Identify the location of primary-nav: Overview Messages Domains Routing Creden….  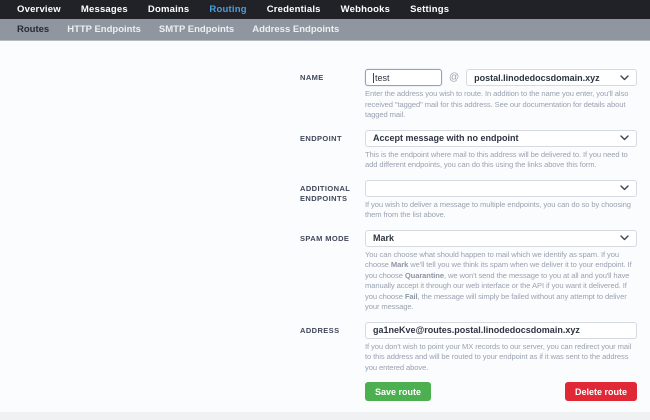
(325, 9).